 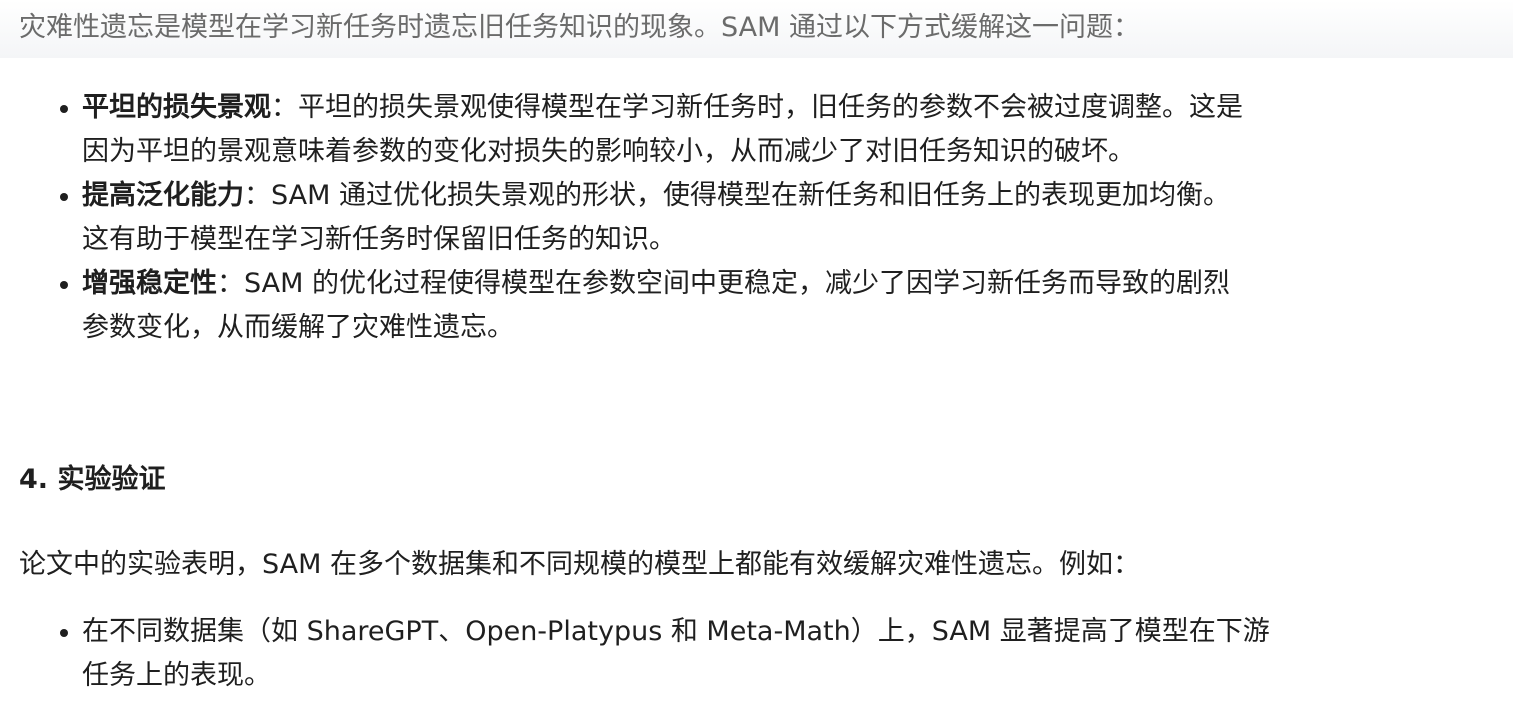 What do you see at coordinates (737, 283) in the screenshot?
I see `bullet-text: SAM 的优化过程使得模型在参数空间中更稳定，减少了因学习新任务而导致的剧烈` at bounding box center [737, 283].